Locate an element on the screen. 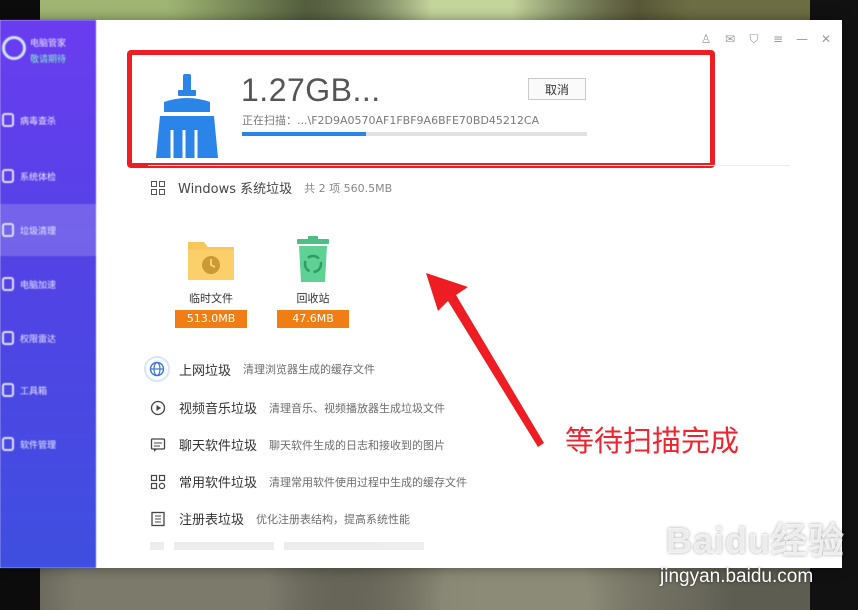 Image resolution: width=858 pixels, height=610 pixels. sidebar-item-system-check: 系统体检 is located at coordinates (48, 176).